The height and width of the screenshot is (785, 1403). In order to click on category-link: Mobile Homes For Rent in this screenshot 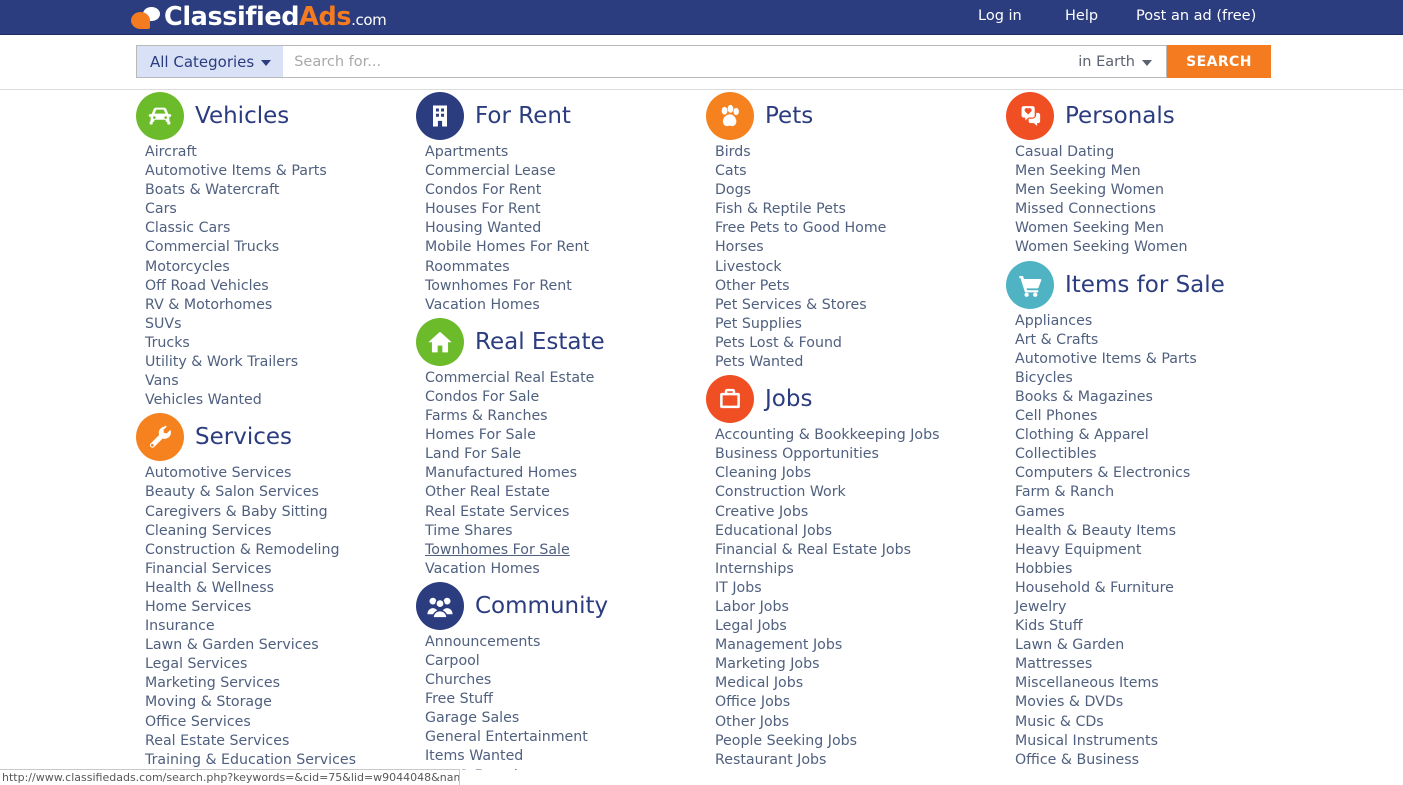, I will do `click(507, 247)`.